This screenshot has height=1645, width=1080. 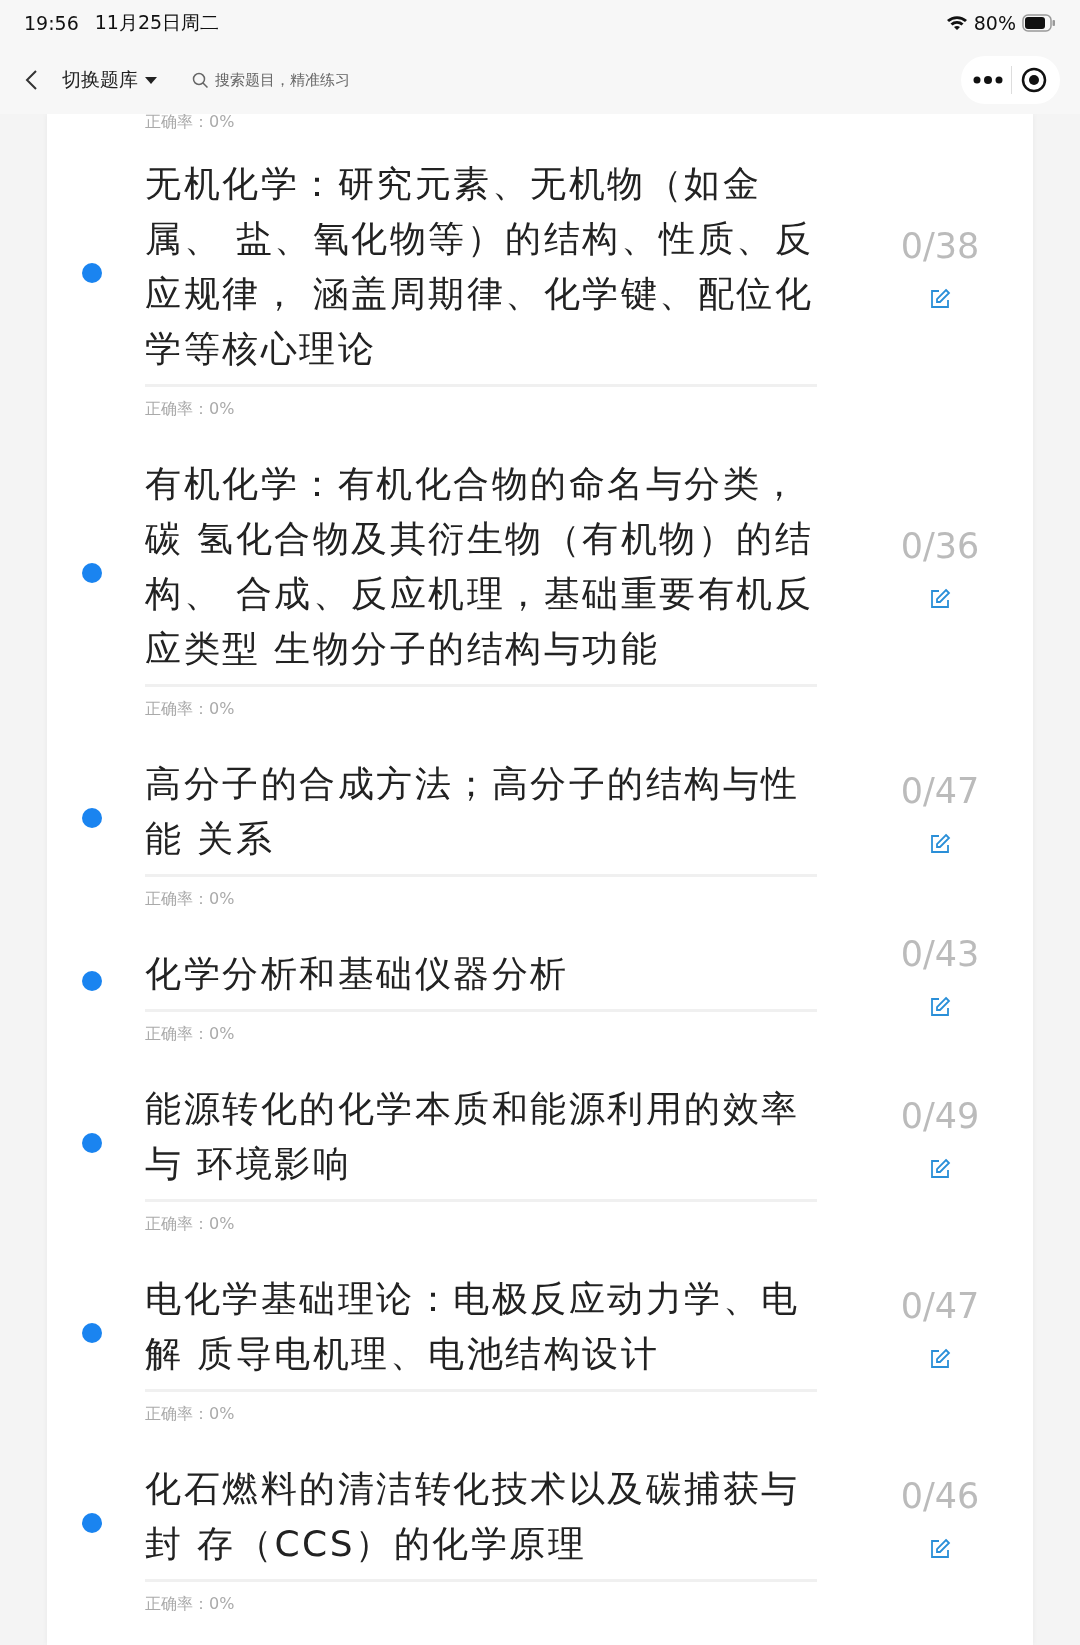 I want to click on status-time: 19:56, so click(x=51, y=23).